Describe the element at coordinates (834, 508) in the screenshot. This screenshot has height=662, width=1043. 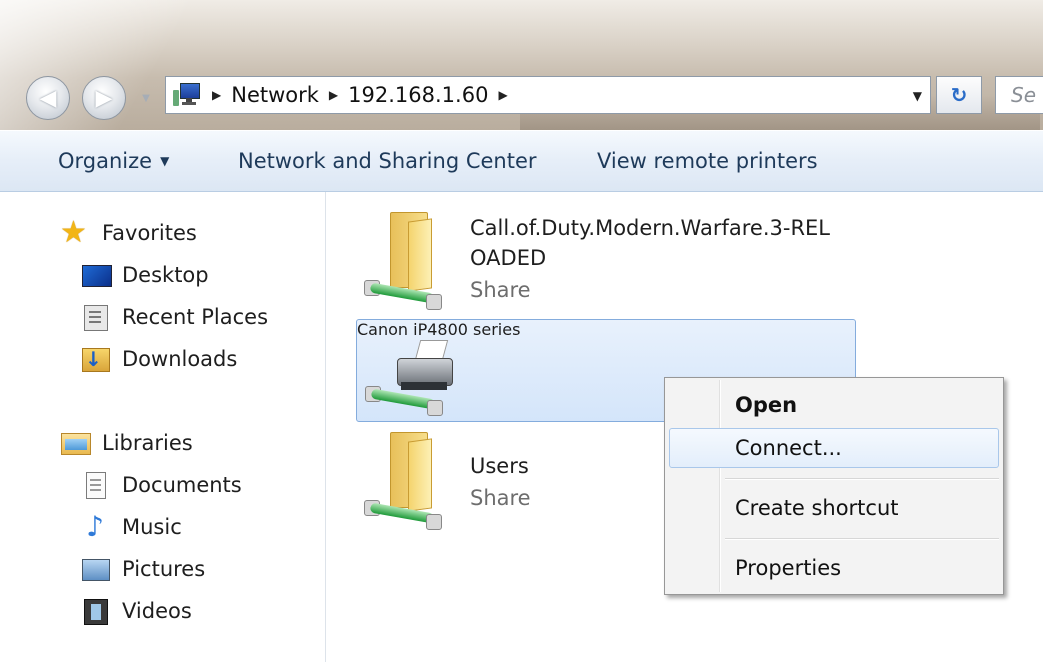
I see `menu-item-create-shortcut: Create shortcut` at that location.